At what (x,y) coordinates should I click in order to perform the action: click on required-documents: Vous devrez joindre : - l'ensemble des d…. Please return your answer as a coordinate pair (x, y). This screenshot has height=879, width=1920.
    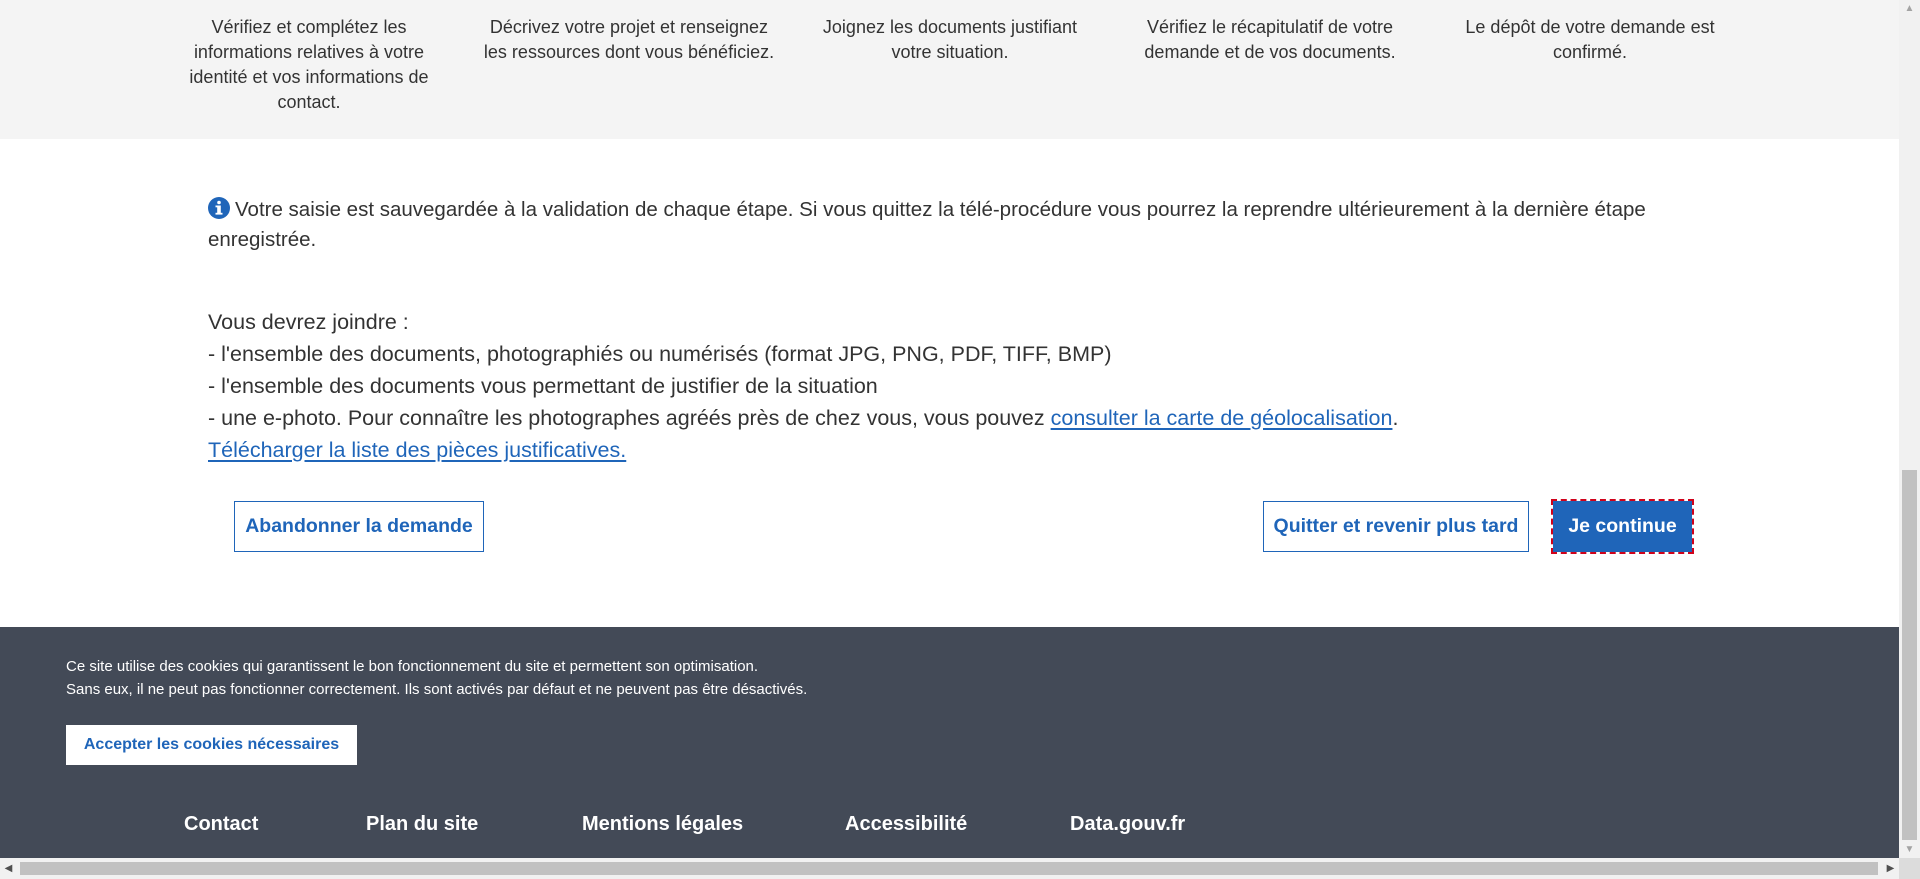
    Looking at the image, I should click on (953, 386).